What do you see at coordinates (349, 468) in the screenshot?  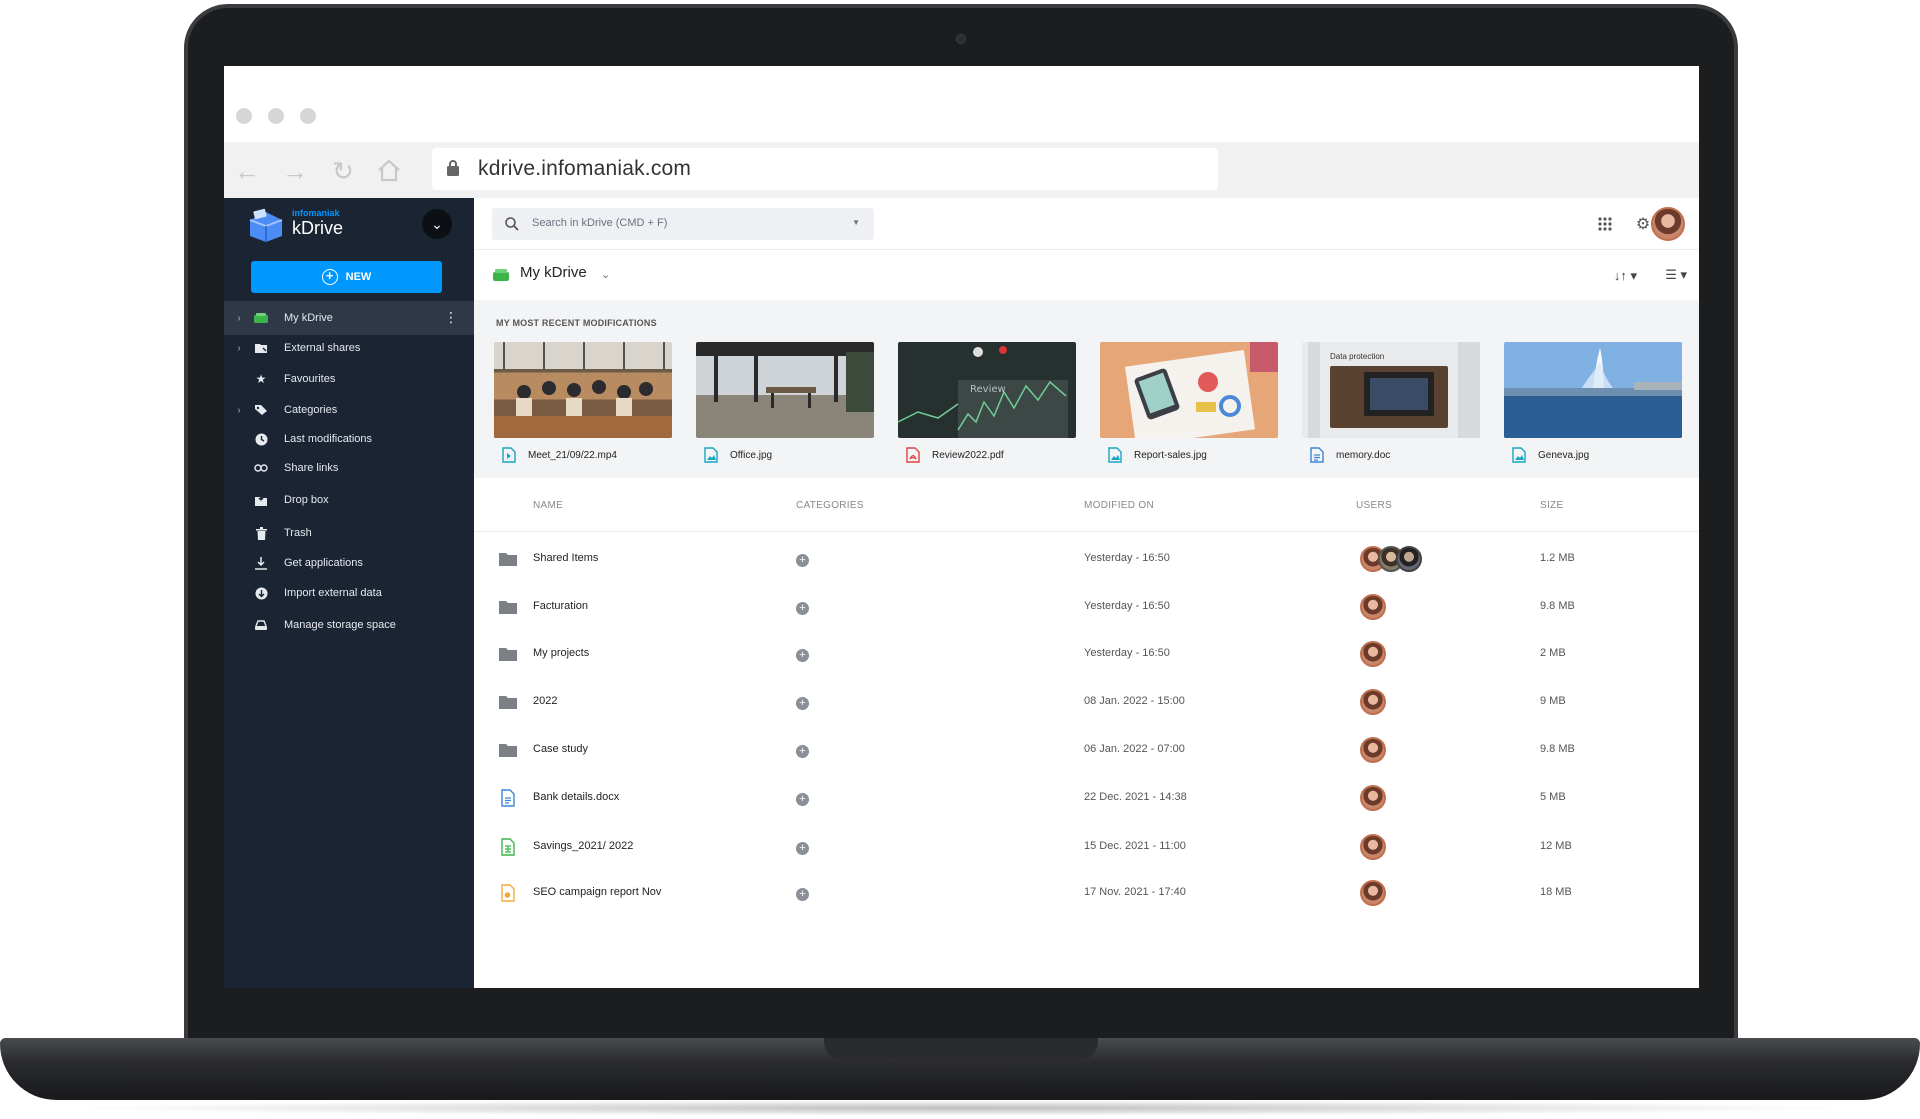 I see `sidebar-item-share-links: Share links` at bounding box center [349, 468].